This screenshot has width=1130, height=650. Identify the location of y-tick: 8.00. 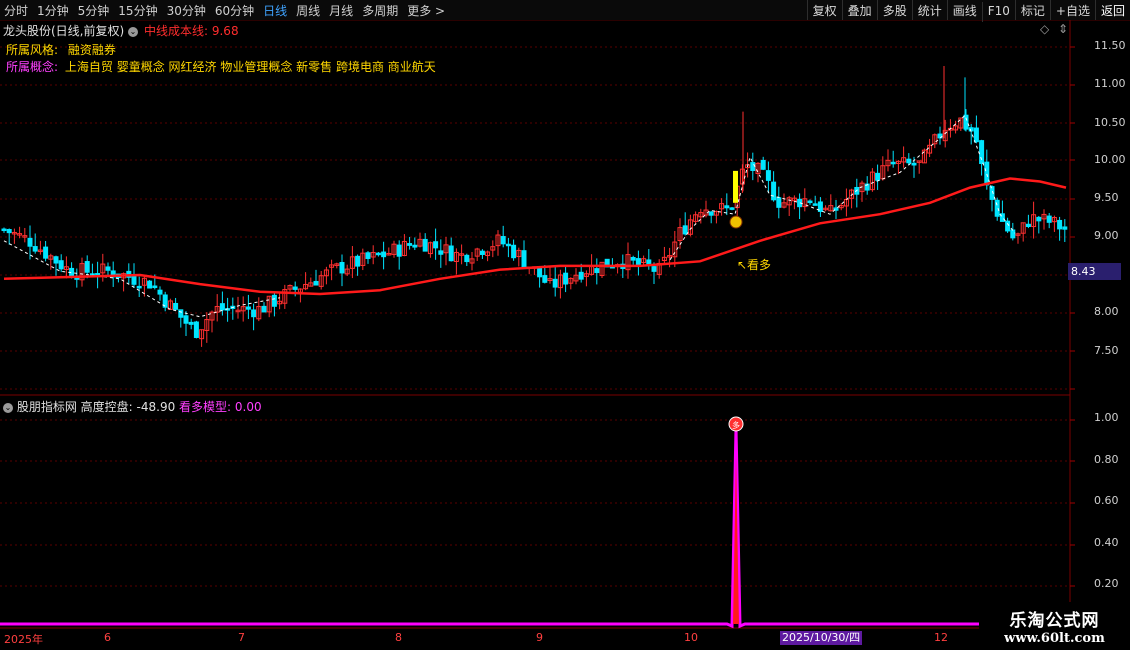
(1106, 311).